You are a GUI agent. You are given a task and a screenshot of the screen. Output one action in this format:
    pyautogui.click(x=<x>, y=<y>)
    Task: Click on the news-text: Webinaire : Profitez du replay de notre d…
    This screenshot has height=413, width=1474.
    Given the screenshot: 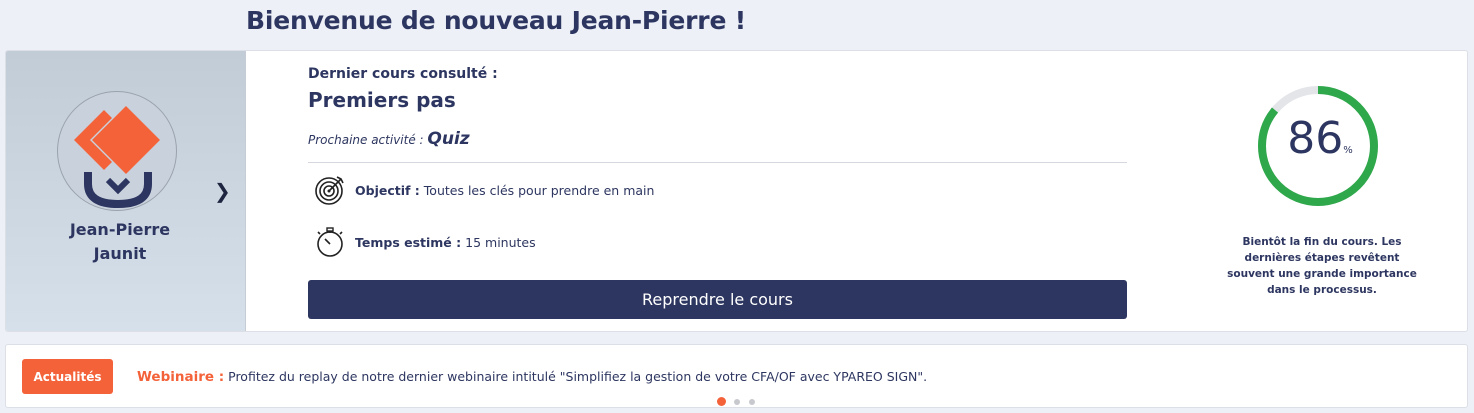 What is the action you would take?
    pyautogui.click(x=532, y=377)
    